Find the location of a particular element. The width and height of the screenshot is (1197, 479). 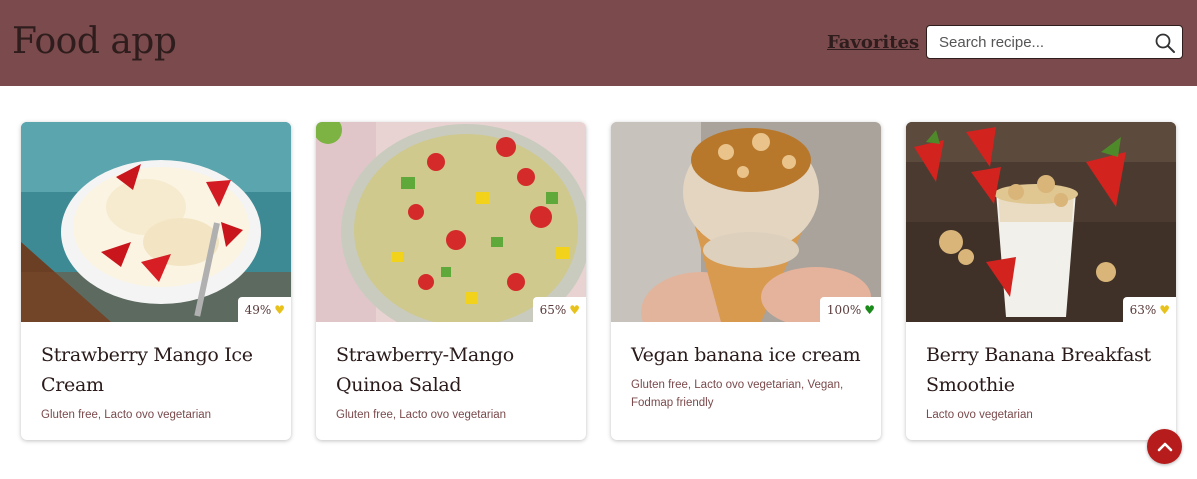

recipe-title: Strawberry-Mango Quinoa Salad is located at coordinates (453, 370).